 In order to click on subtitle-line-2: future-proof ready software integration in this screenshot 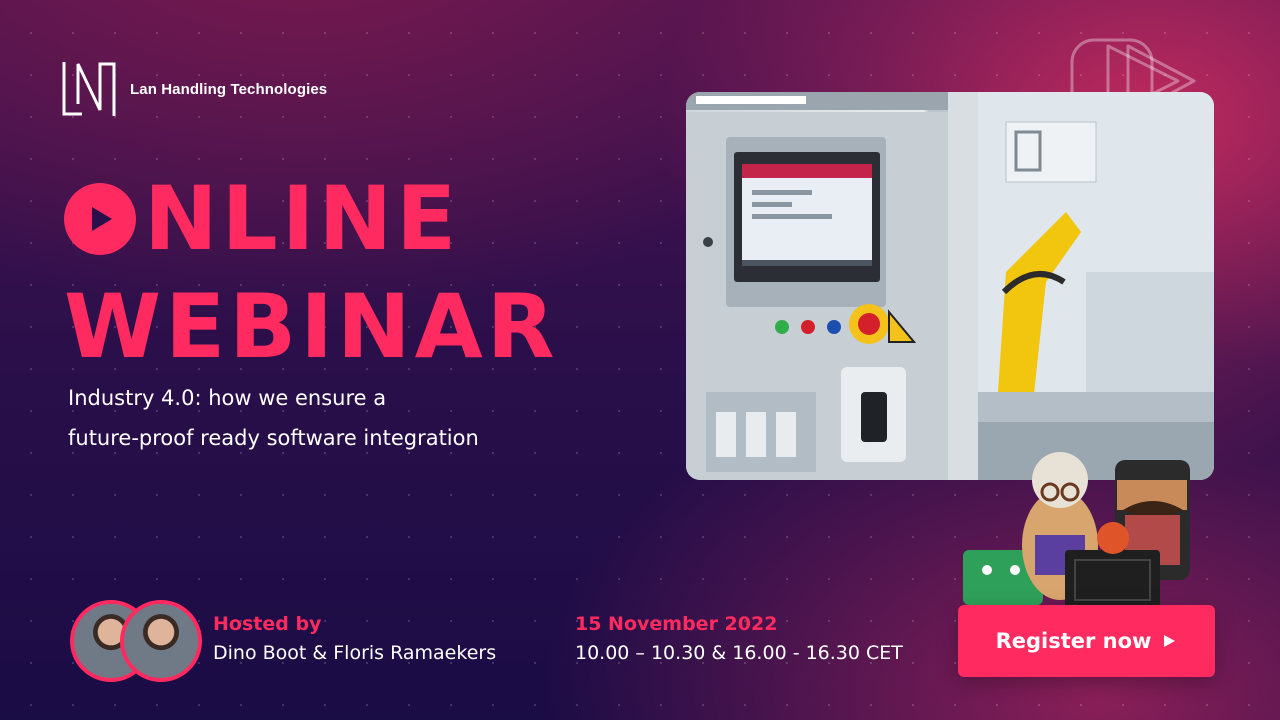, I will do `click(273, 438)`.